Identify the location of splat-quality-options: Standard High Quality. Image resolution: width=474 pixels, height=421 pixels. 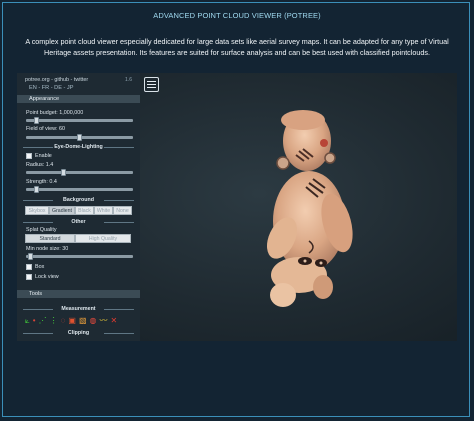
(78, 238).